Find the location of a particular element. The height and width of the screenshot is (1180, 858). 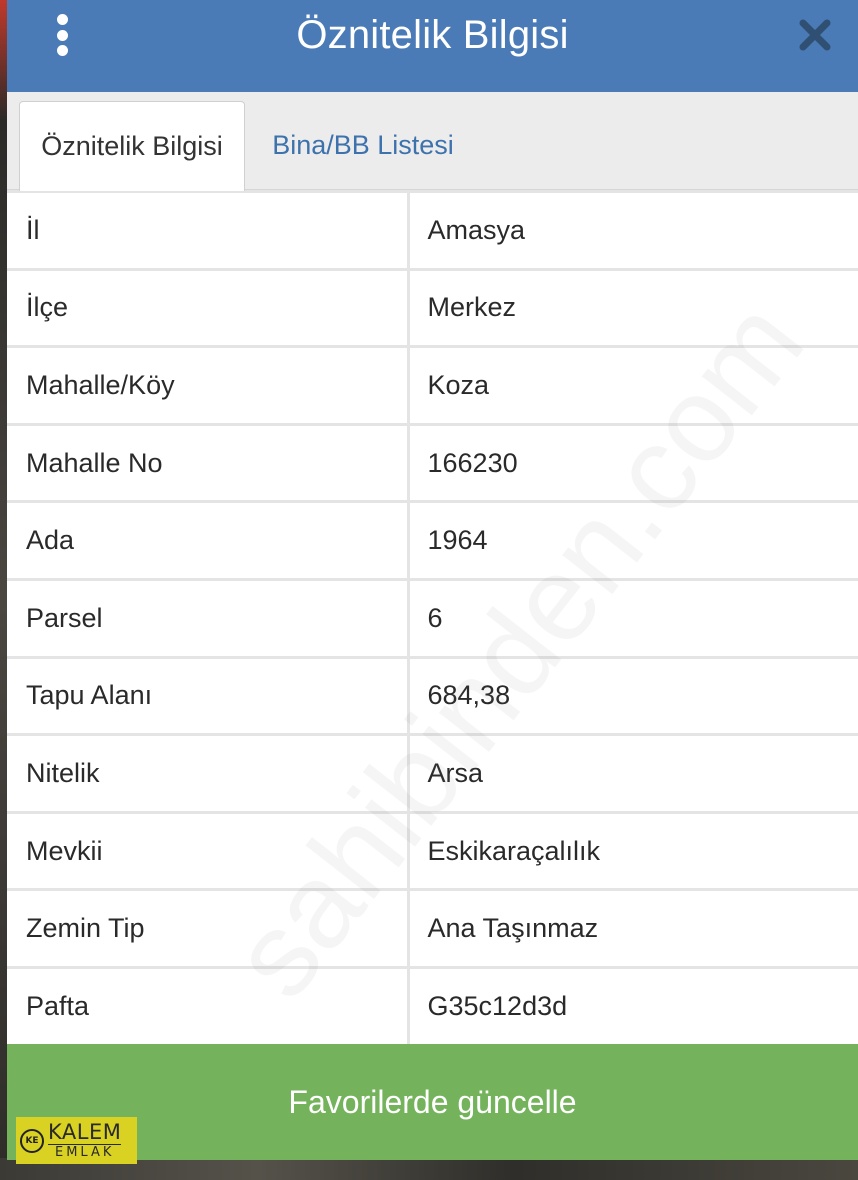

attribute-key: Ada is located at coordinates (208, 540).